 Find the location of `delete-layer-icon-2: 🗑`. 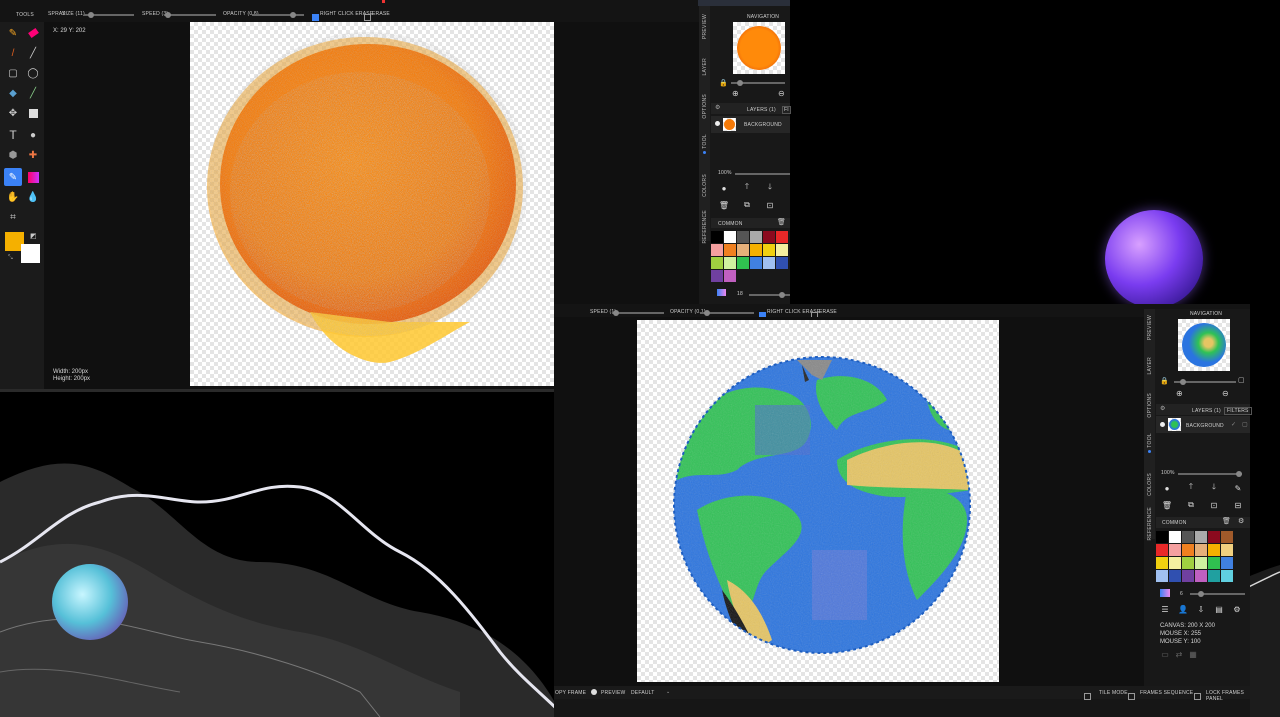

delete-layer-icon-2: 🗑 is located at coordinates (1167, 505).